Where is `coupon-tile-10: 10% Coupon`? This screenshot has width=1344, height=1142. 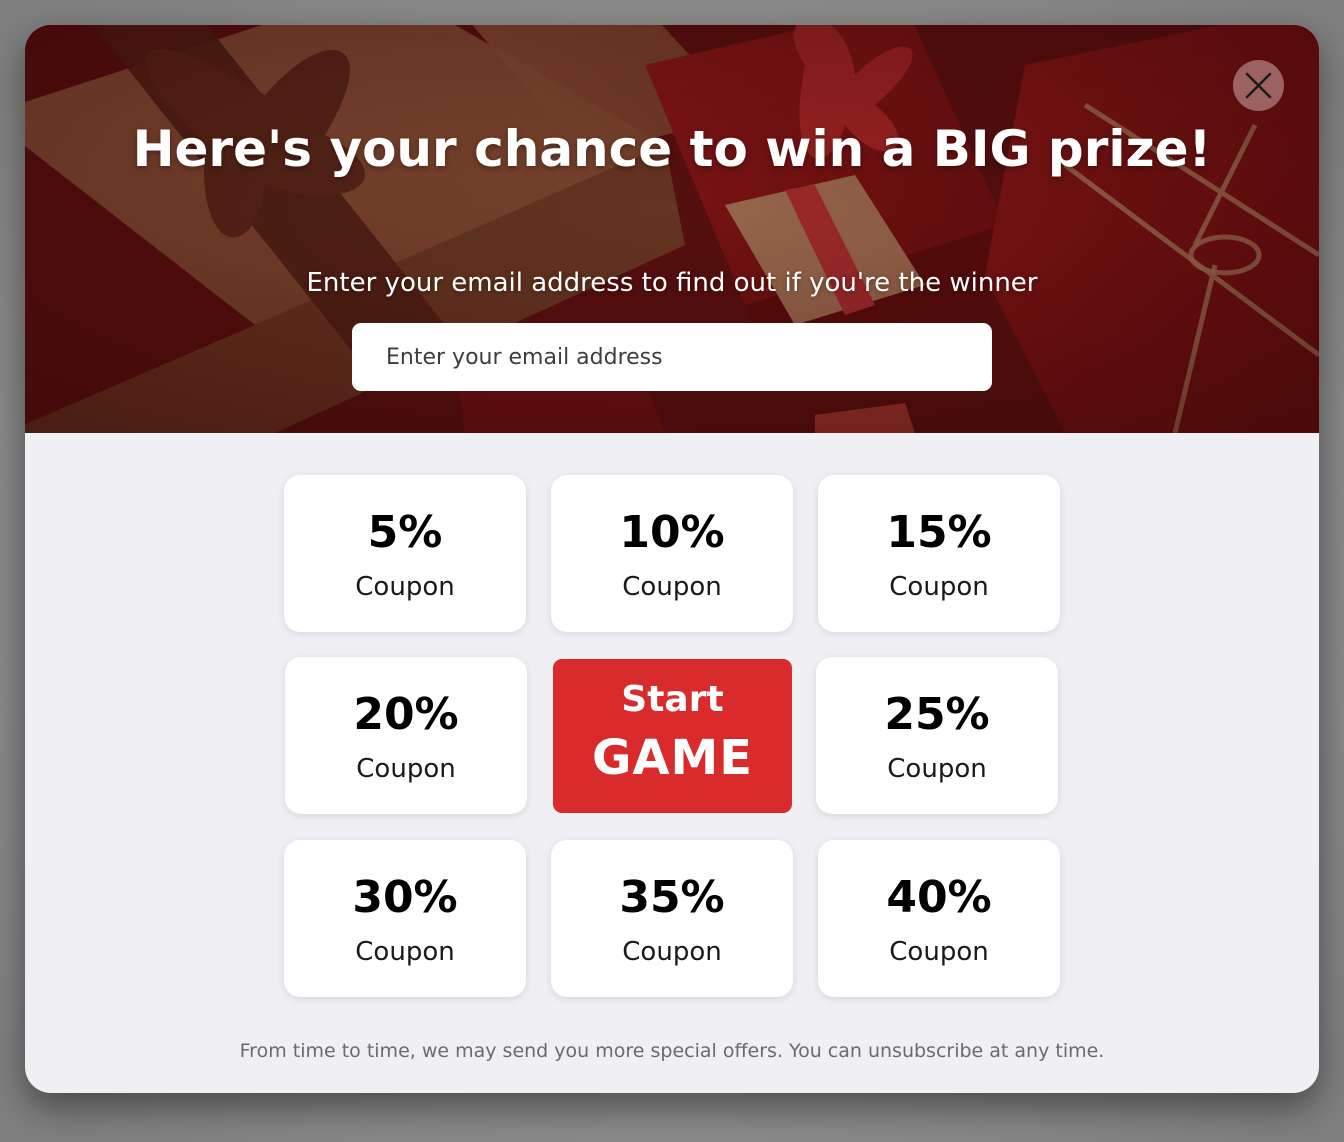
coupon-tile-10: 10% Coupon is located at coordinates (672, 553).